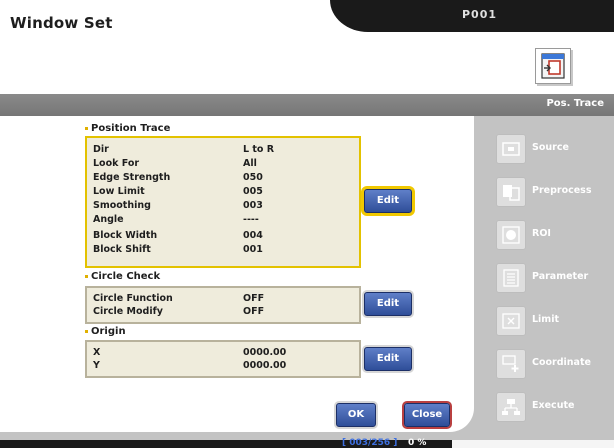 The image size is (614, 448). I want to click on sidebar-item-coordinate: Coordinate, so click(549, 364).